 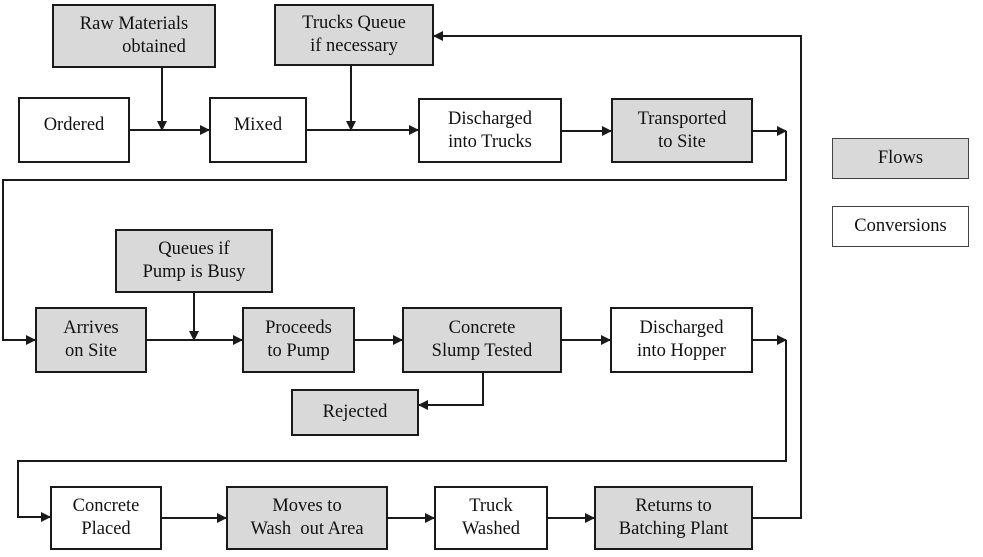 What do you see at coordinates (482, 340) in the screenshot?
I see `node-slump-tested: Concrete Slump Tested` at bounding box center [482, 340].